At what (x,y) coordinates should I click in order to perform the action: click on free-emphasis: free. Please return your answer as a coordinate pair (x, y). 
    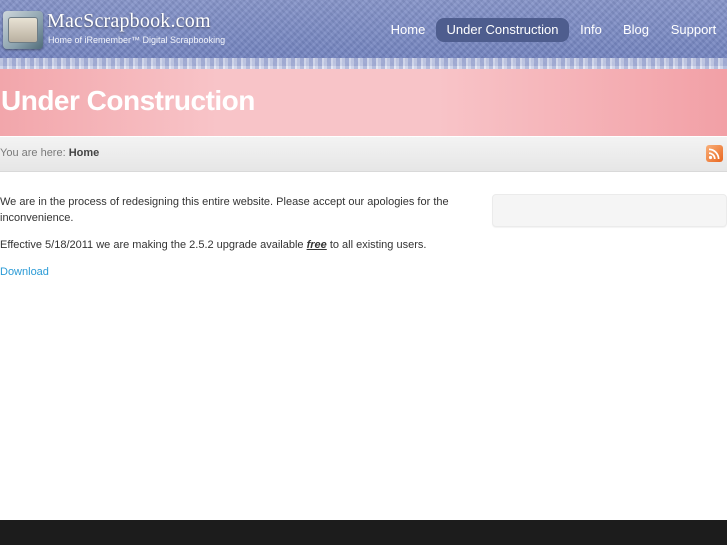
    Looking at the image, I should click on (316, 245).